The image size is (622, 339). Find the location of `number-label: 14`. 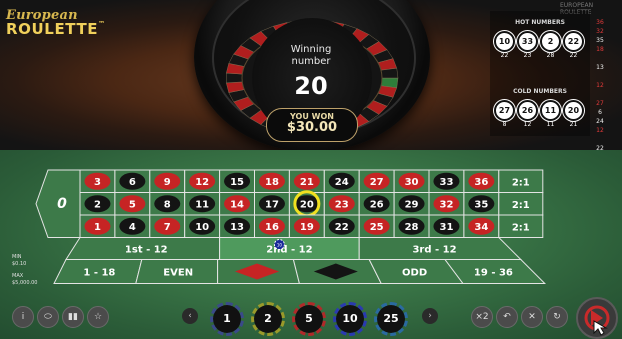

number-label: 14 is located at coordinates (237, 204).